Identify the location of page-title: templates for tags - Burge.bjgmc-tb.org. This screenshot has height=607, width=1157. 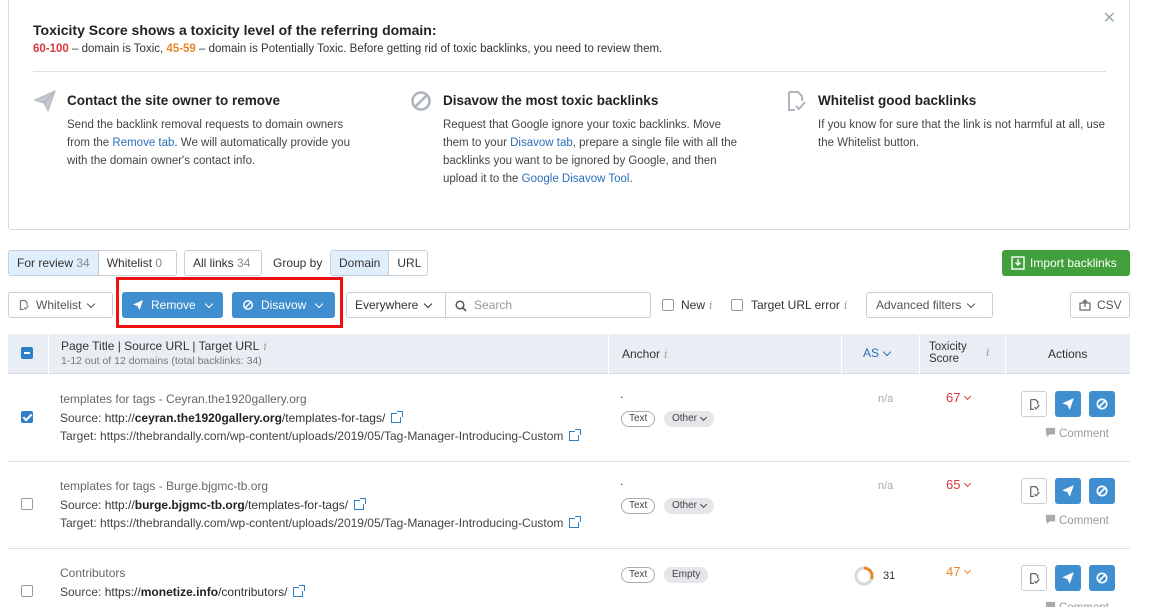
(164, 486).